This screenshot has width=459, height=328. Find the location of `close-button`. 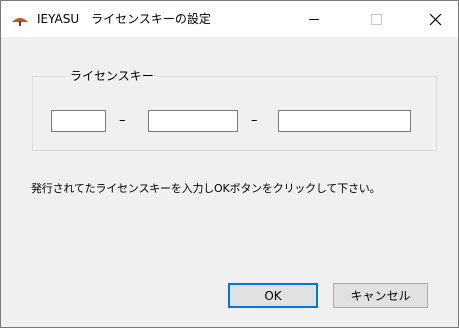

close-button is located at coordinates (436, 19).